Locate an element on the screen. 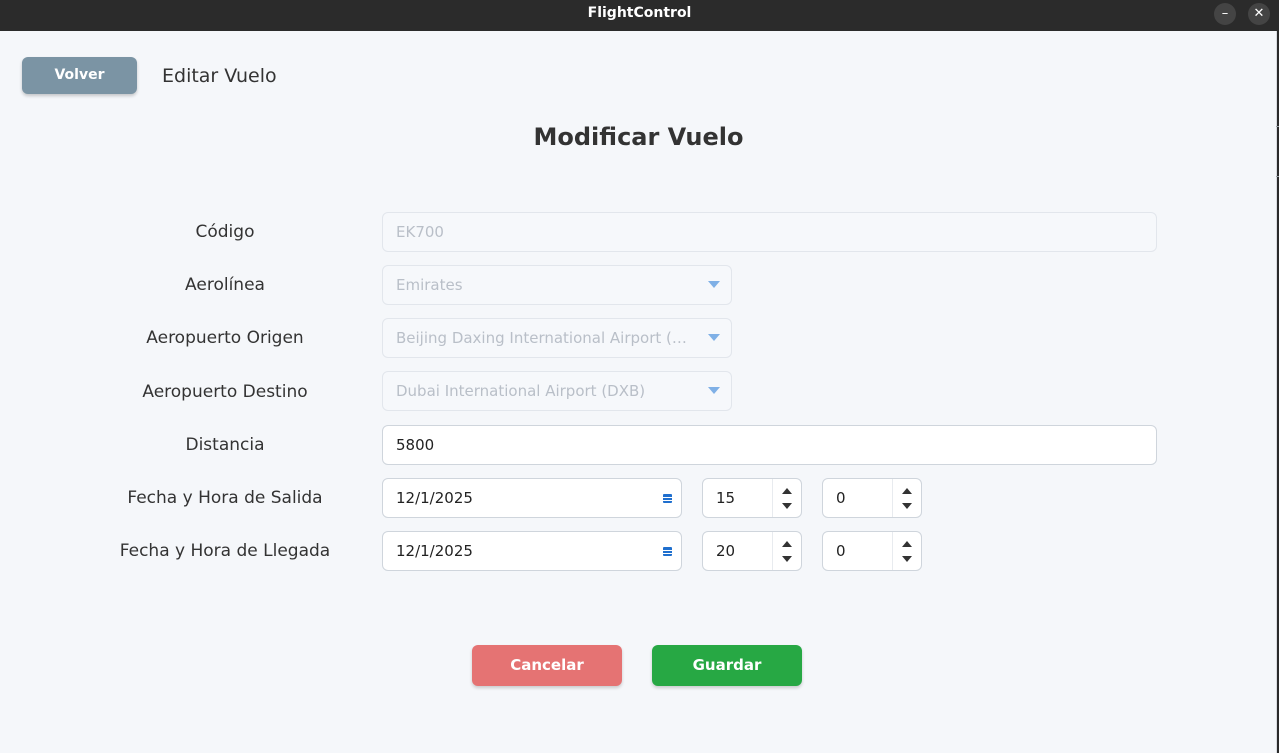  form-title: Modificar Vuelo is located at coordinates (638, 137).